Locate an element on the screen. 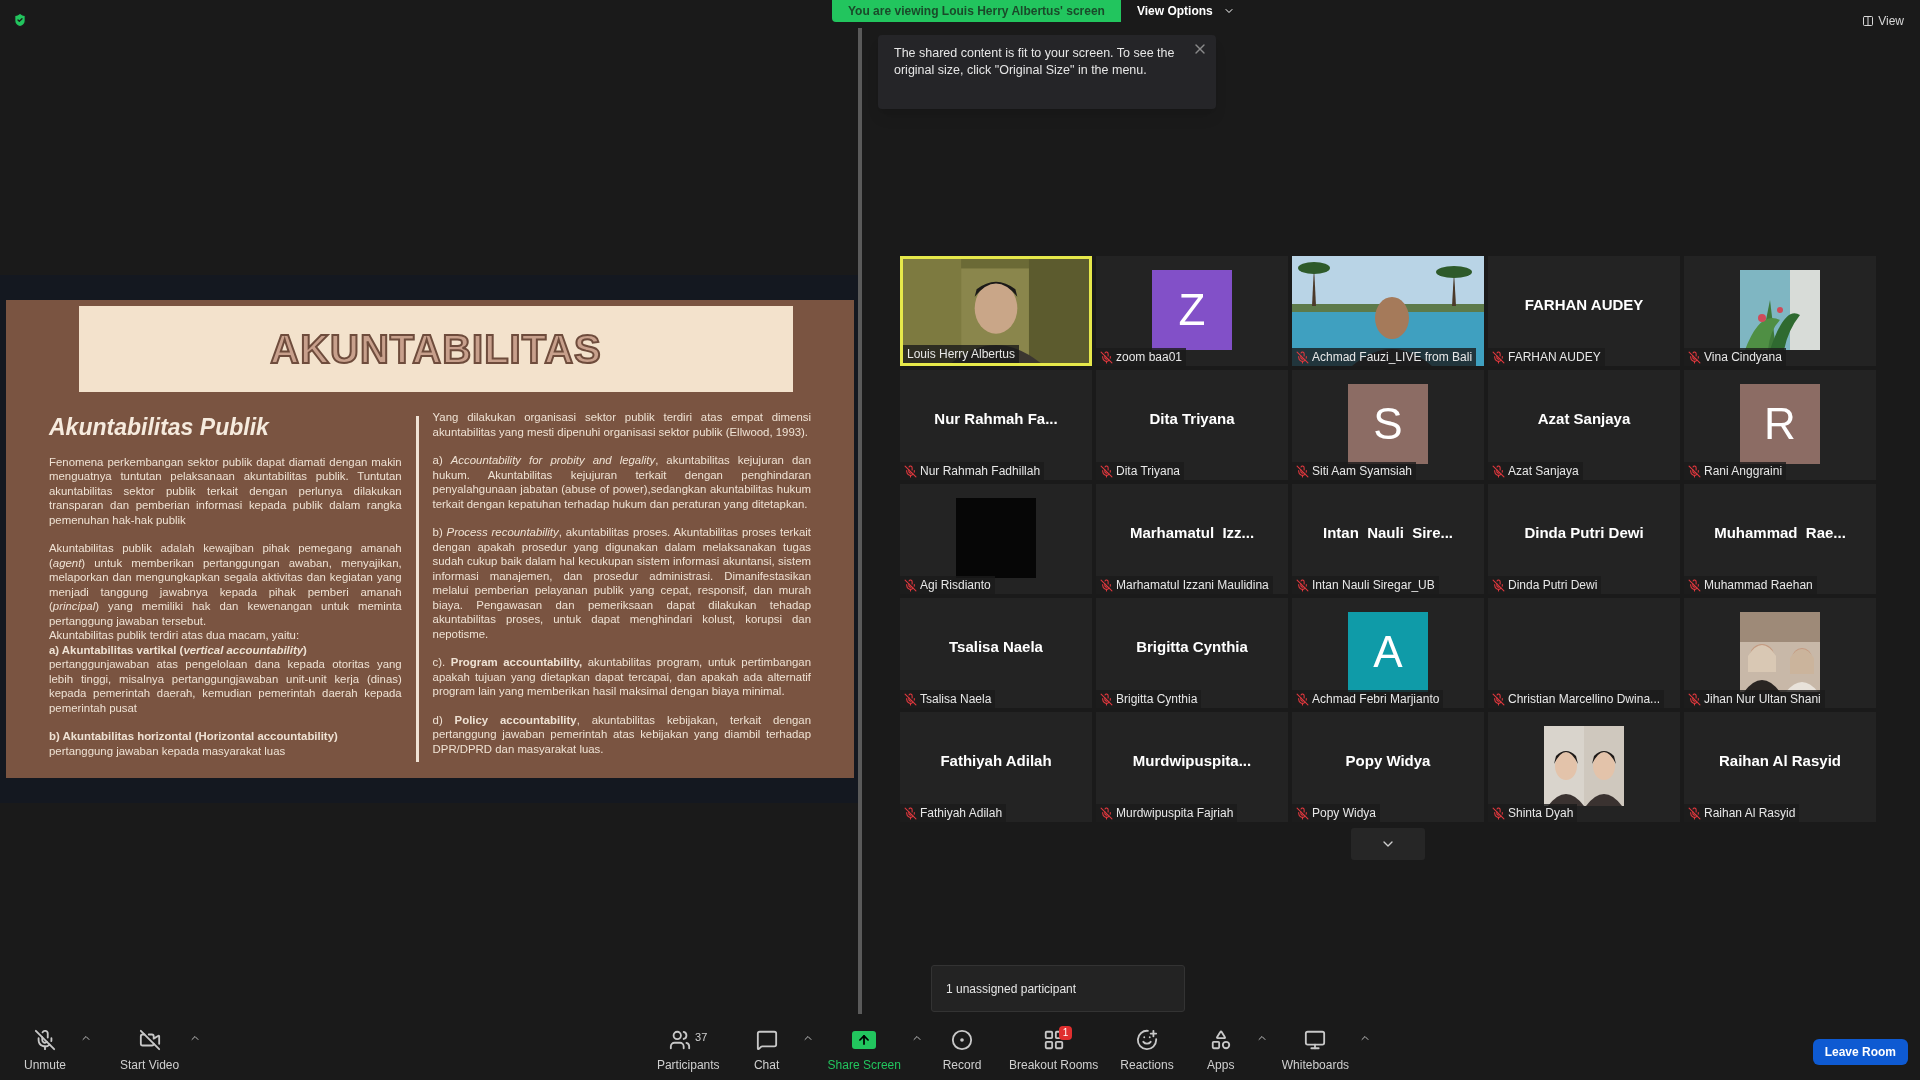  display-name: FARHAN AUDEY is located at coordinates (1584, 304).